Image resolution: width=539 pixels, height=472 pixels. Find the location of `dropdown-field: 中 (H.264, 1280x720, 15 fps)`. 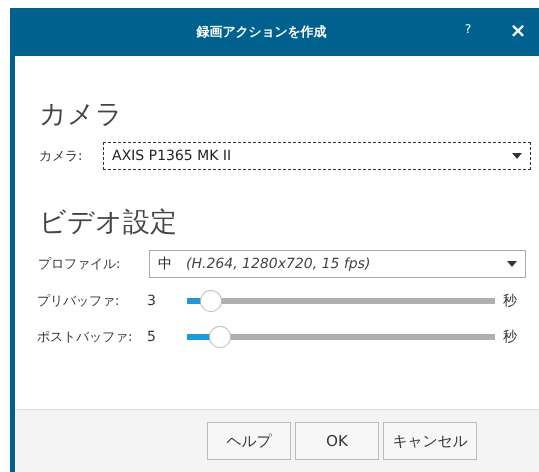

dropdown-field: 中 (H.264, 1280x720, 15 fps) is located at coordinates (337, 264).